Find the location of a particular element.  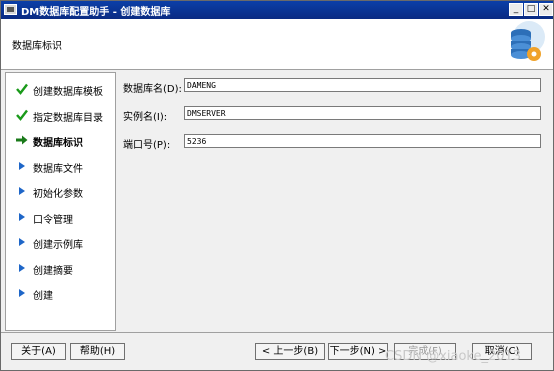

step-item-sample-db: 创建示例库 is located at coordinates (60, 242).